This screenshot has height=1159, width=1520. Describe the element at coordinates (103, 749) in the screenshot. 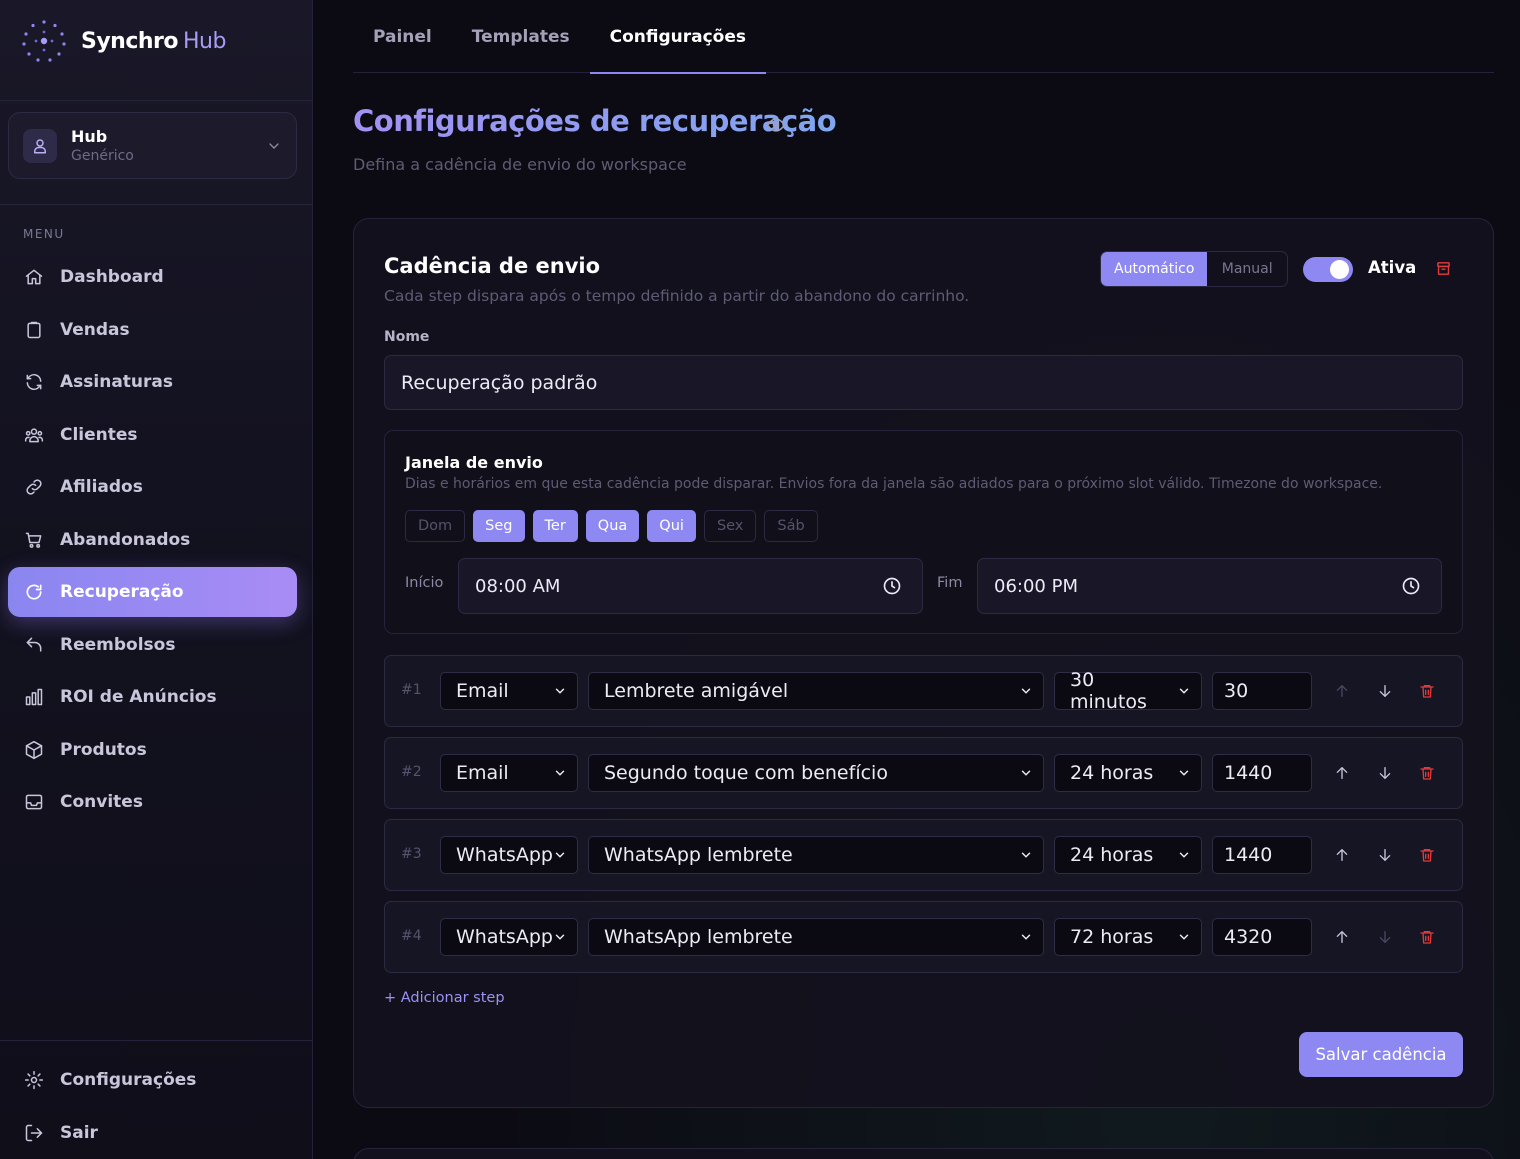

I see `sidebar-item-label: Produtos` at that location.